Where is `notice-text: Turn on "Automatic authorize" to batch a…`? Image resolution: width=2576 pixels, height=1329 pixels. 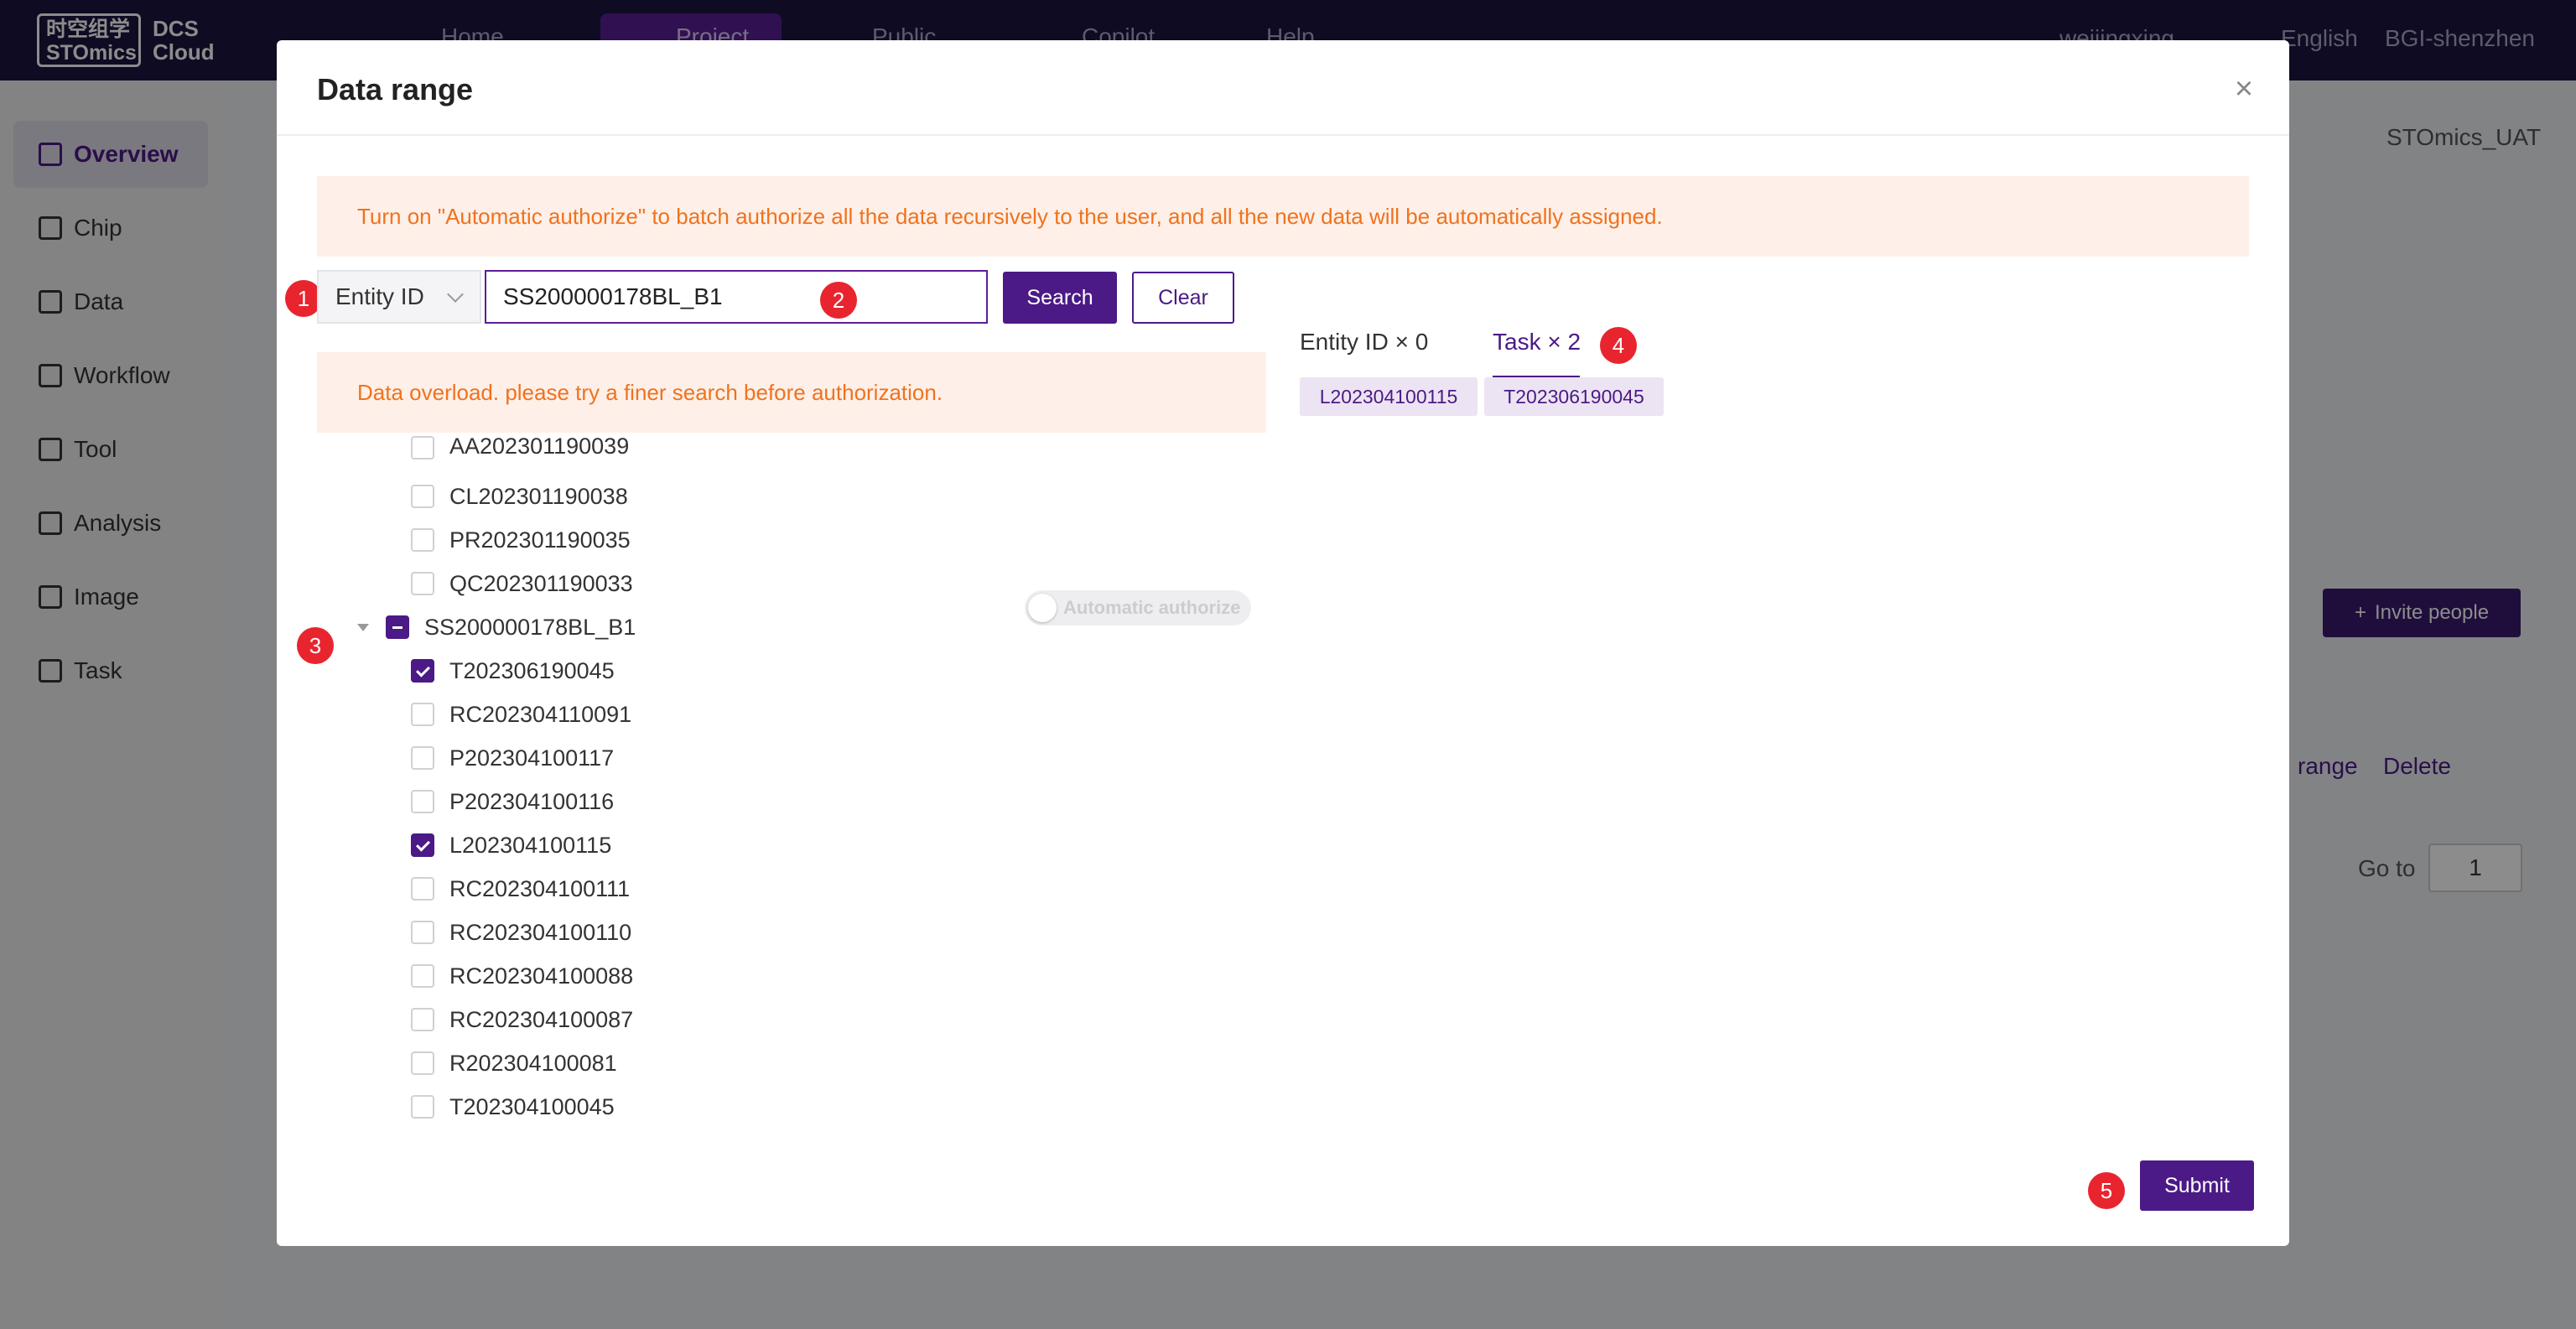
notice-text: Turn on "Automatic authorize" to batch a… is located at coordinates (1010, 216).